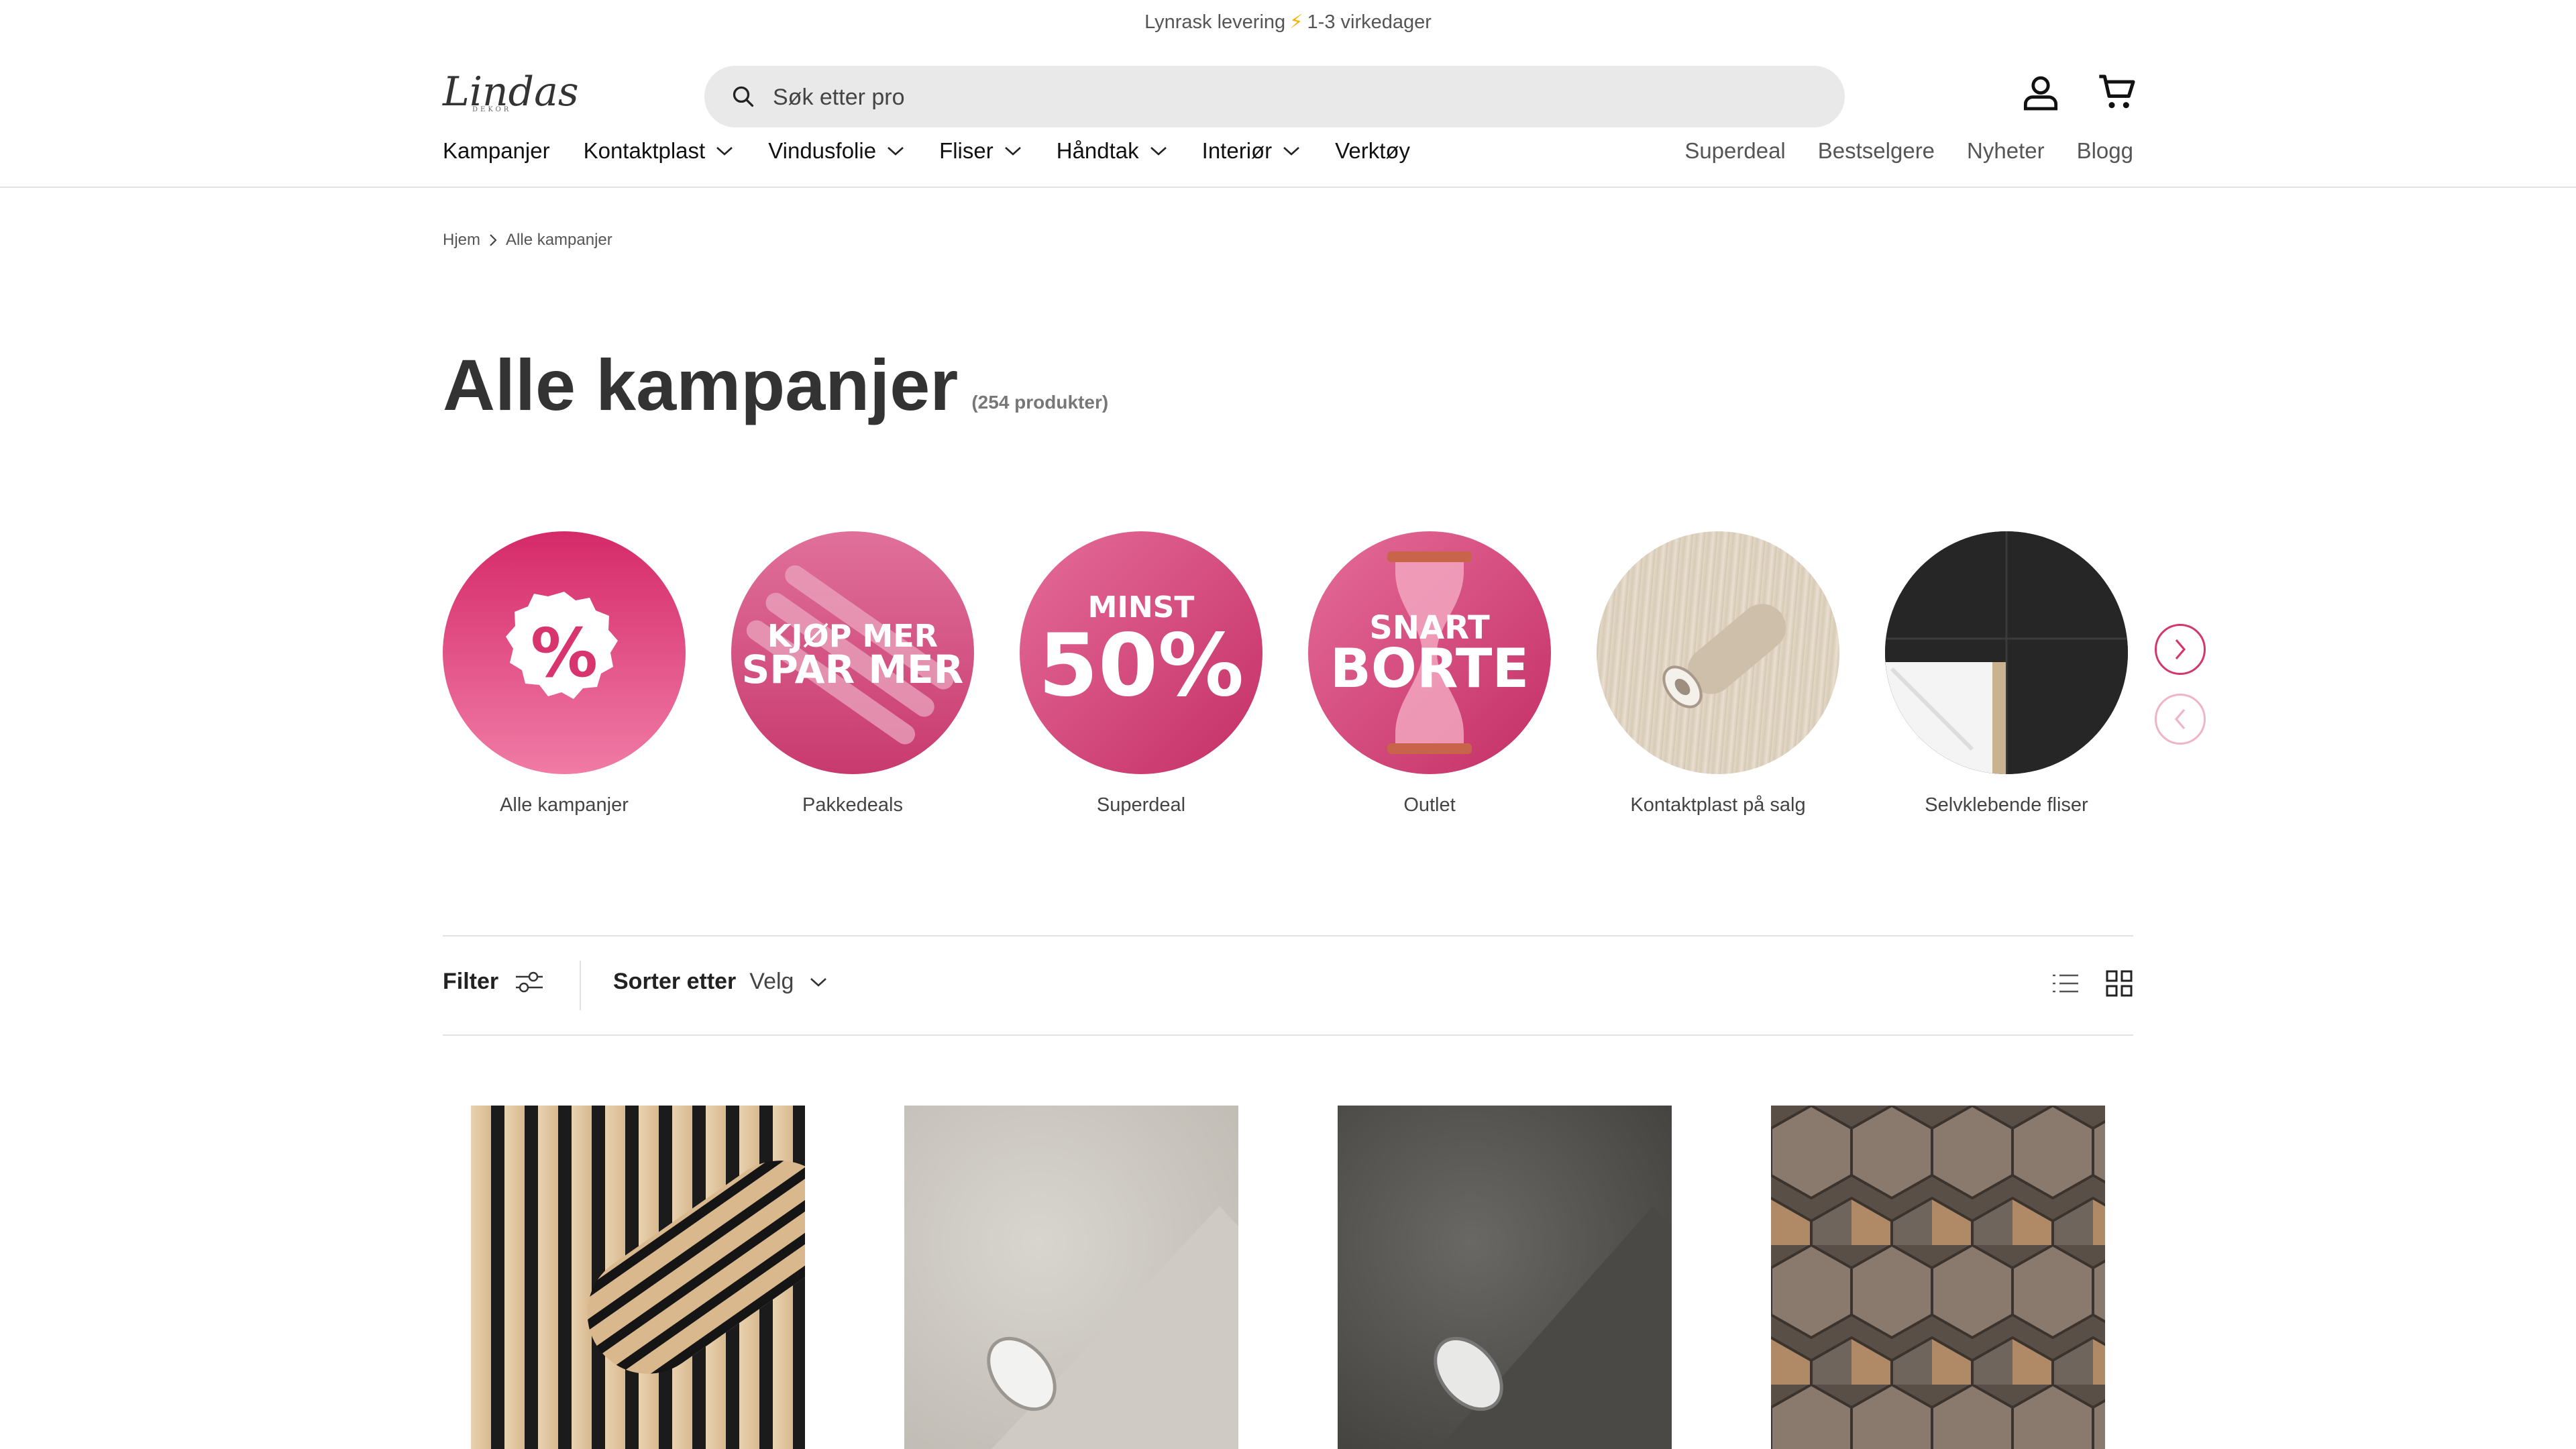  Describe the element at coordinates (492, 109) in the screenshot. I see `logo-tagline: DEKOR` at that location.